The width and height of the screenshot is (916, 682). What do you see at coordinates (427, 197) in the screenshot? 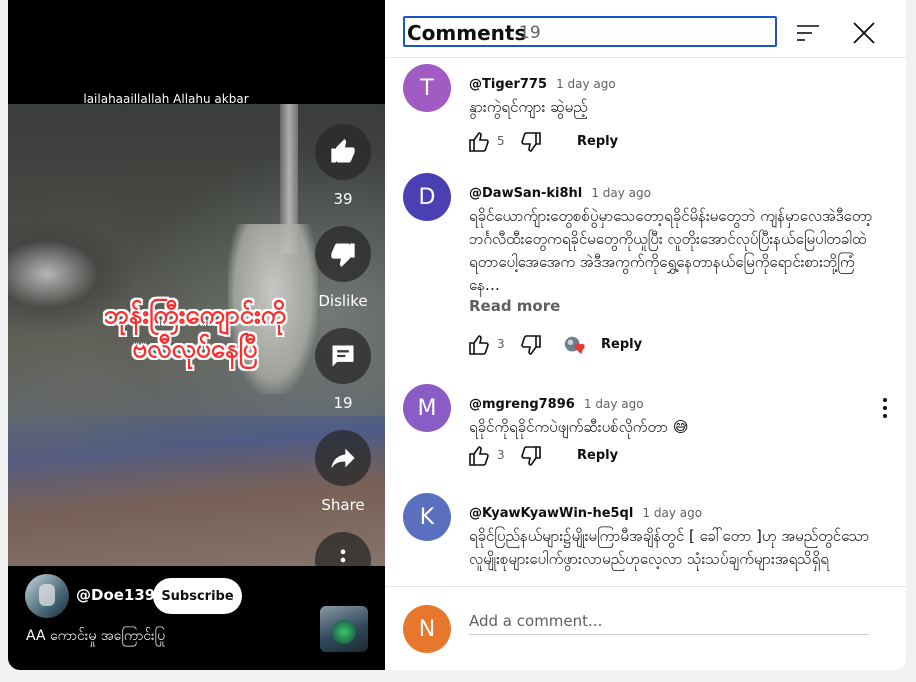
I see `comment-avatar: D` at bounding box center [427, 197].